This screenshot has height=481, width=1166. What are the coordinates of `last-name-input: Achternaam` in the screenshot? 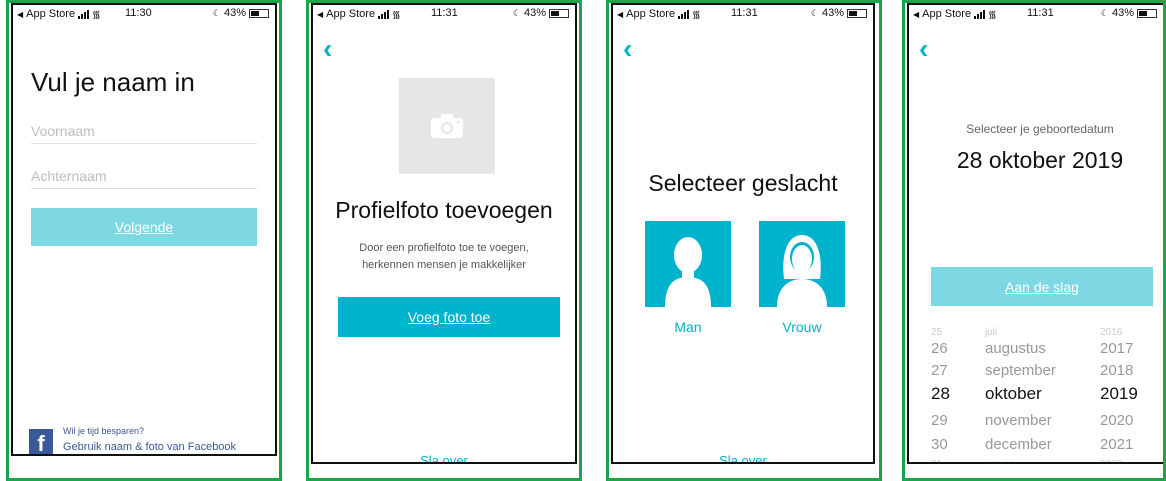 It's located at (144, 178).